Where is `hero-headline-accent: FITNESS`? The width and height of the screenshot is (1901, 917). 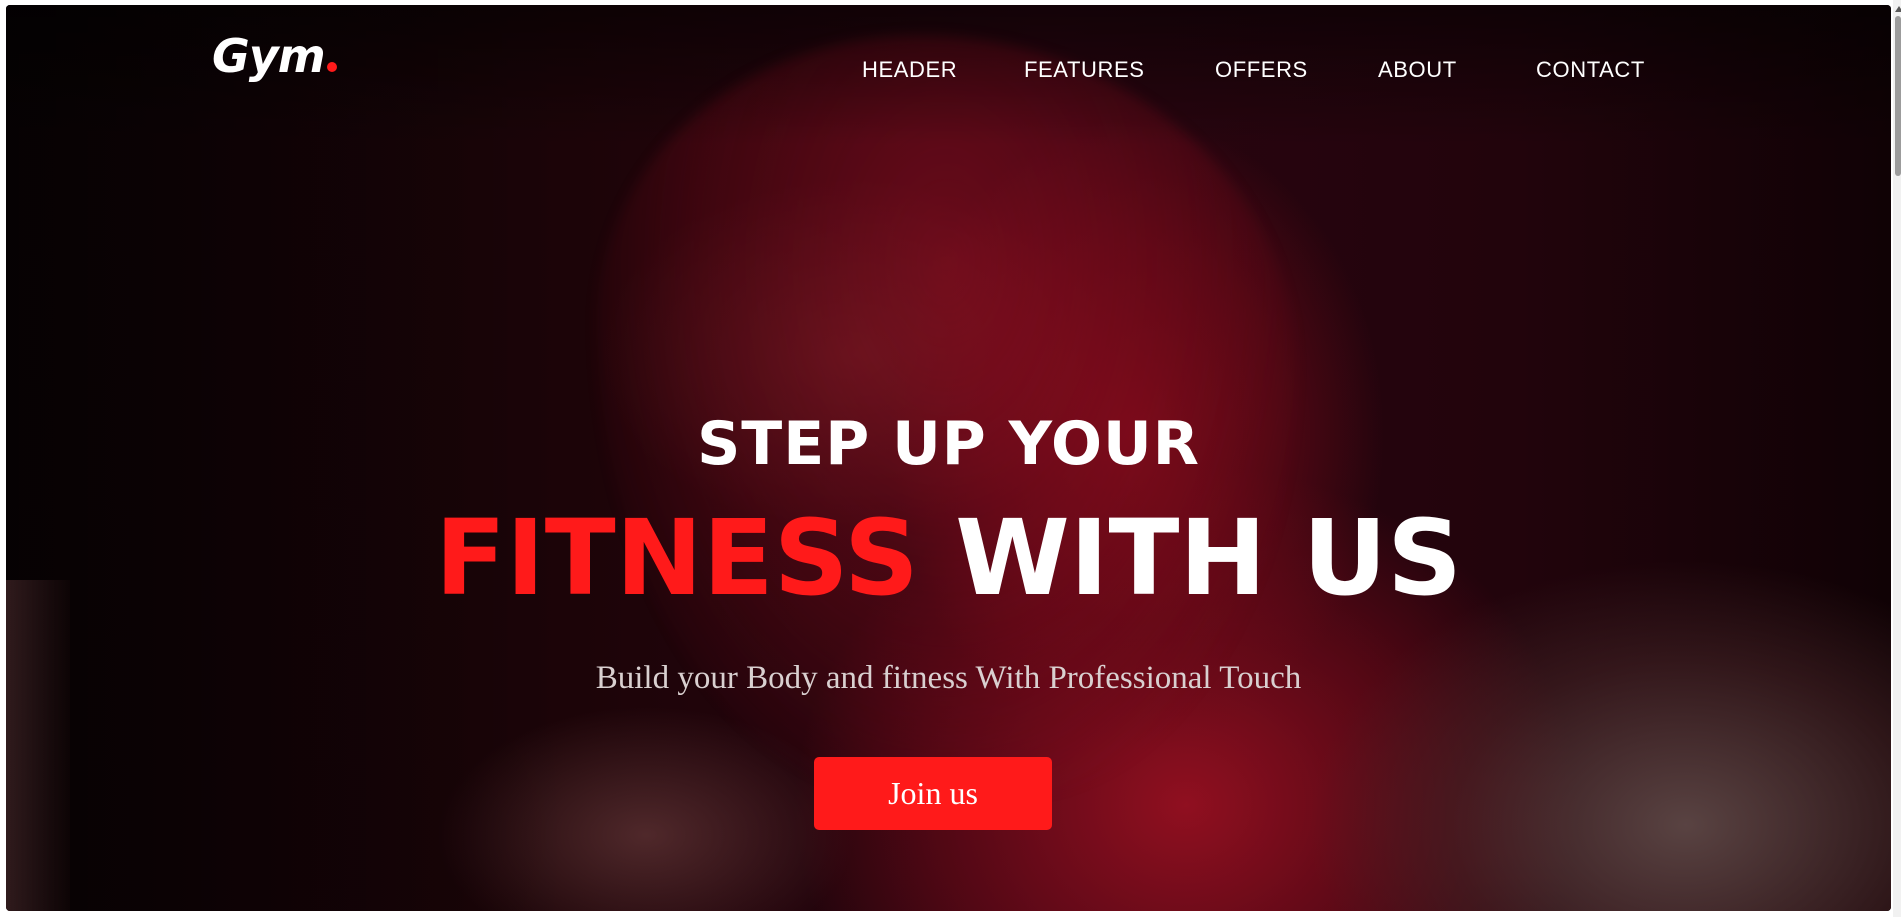
hero-headline-accent: FITNESS is located at coordinates (676, 558).